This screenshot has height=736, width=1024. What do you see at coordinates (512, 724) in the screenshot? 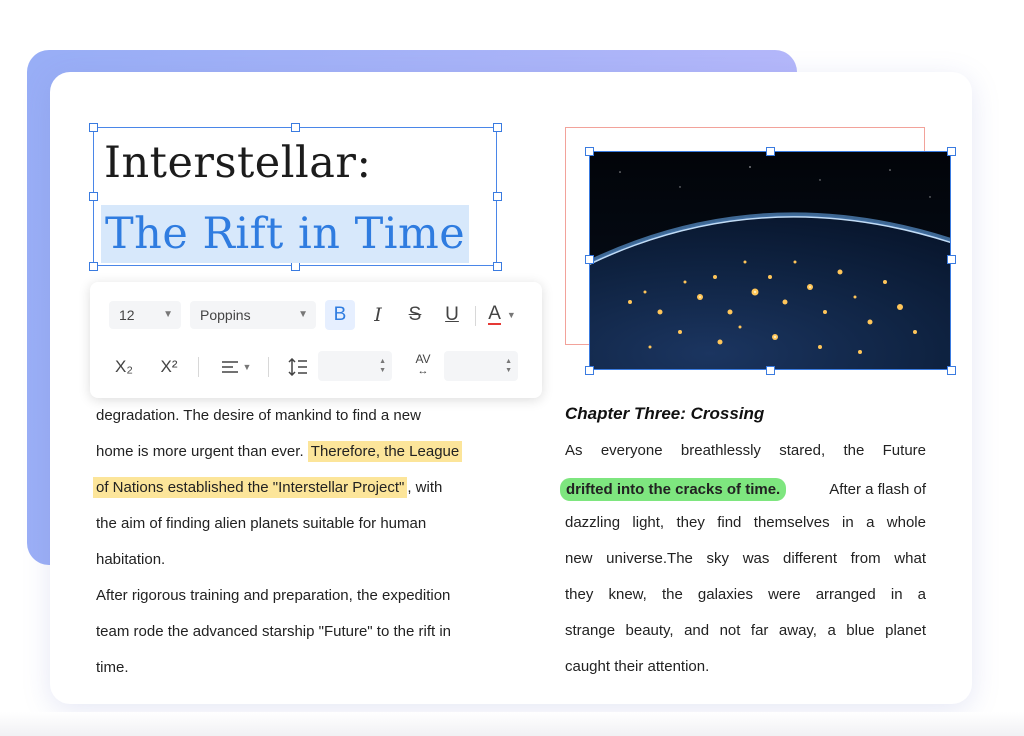
I see `bottom-fade` at bounding box center [512, 724].